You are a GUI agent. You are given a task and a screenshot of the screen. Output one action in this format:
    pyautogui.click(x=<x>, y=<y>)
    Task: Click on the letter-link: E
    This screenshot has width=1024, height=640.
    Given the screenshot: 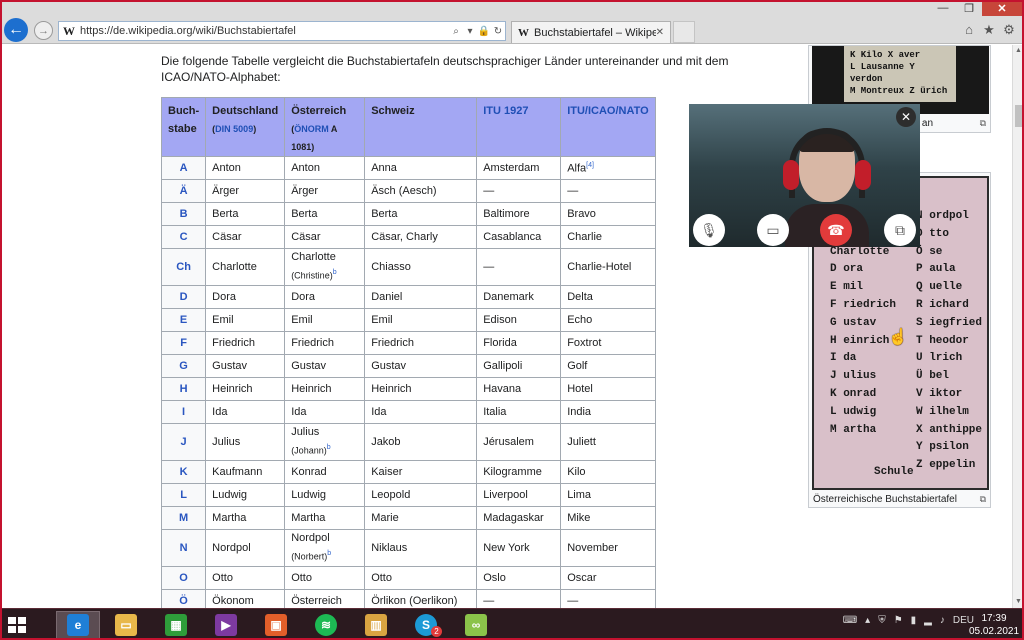 What is the action you would take?
    pyautogui.click(x=183, y=320)
    